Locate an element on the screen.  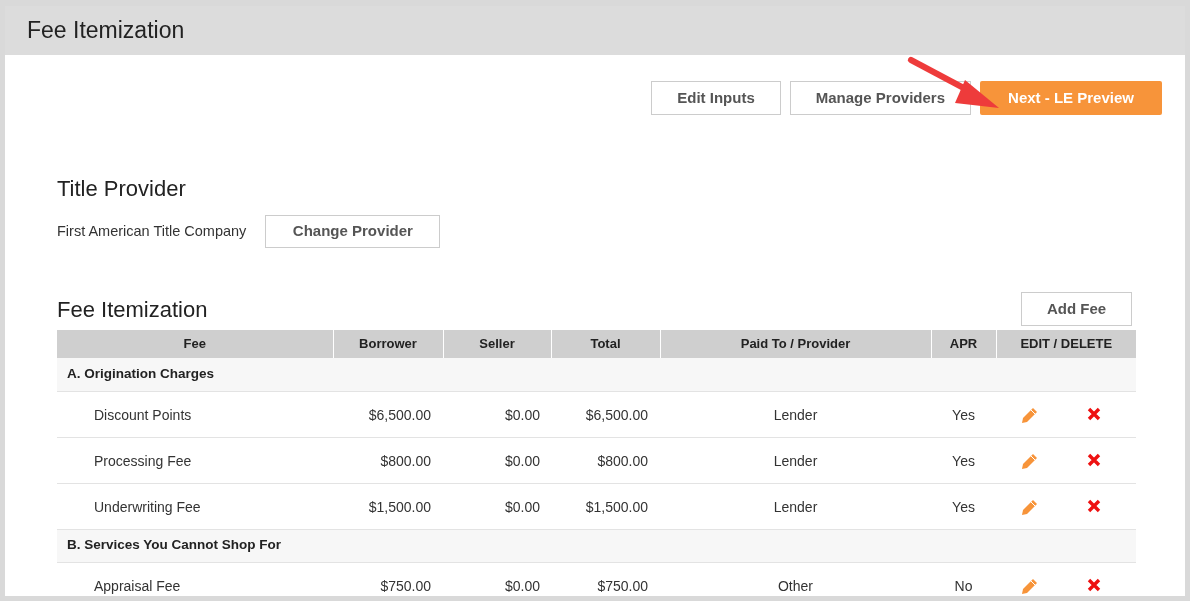
table-cell: Processing Fee is located at coordinates (195, 460).